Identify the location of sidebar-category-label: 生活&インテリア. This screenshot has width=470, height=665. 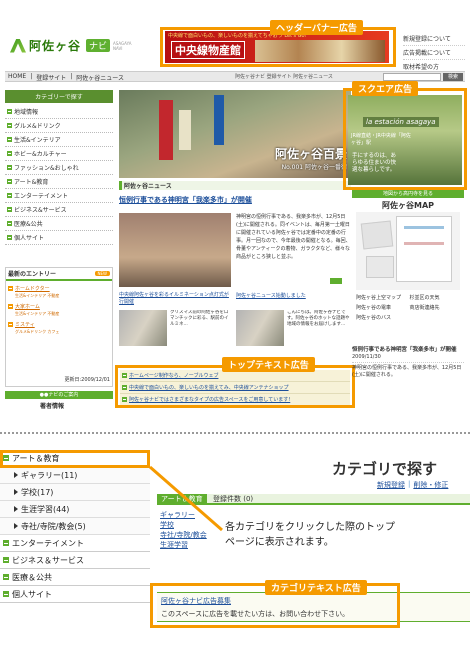
(37, 140).